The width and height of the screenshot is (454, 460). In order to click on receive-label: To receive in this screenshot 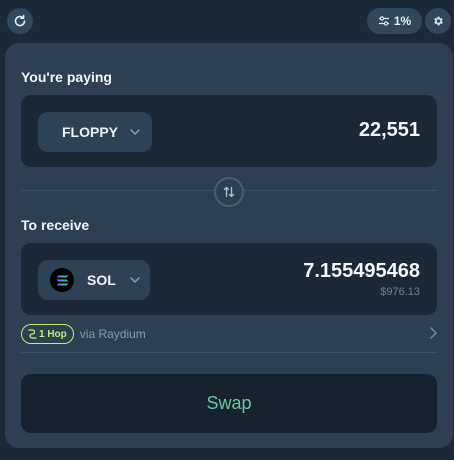, I will do `click(55, 225)`.